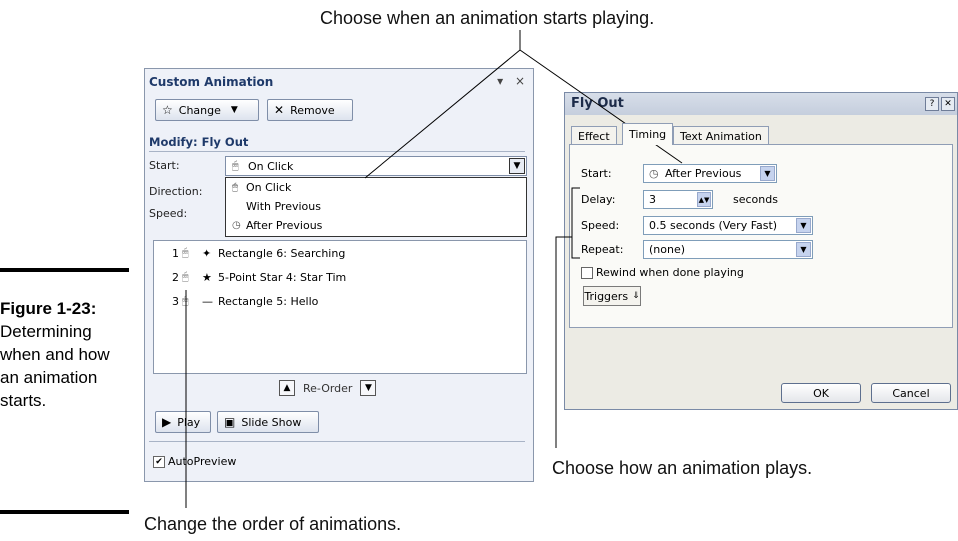  Describe the element at coordinates (207, 253) in the screenshot. I see `fly-effect-icon: ✦` at that location.